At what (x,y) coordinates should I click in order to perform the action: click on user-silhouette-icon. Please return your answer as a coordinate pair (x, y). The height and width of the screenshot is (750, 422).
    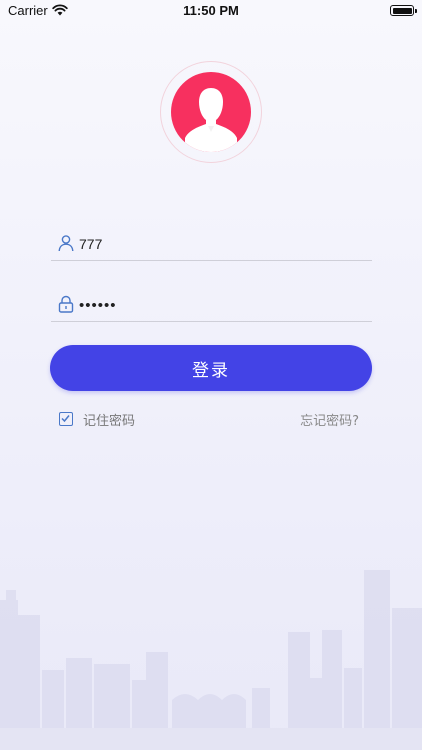
    Looking at the image, I should click on (211, 120).